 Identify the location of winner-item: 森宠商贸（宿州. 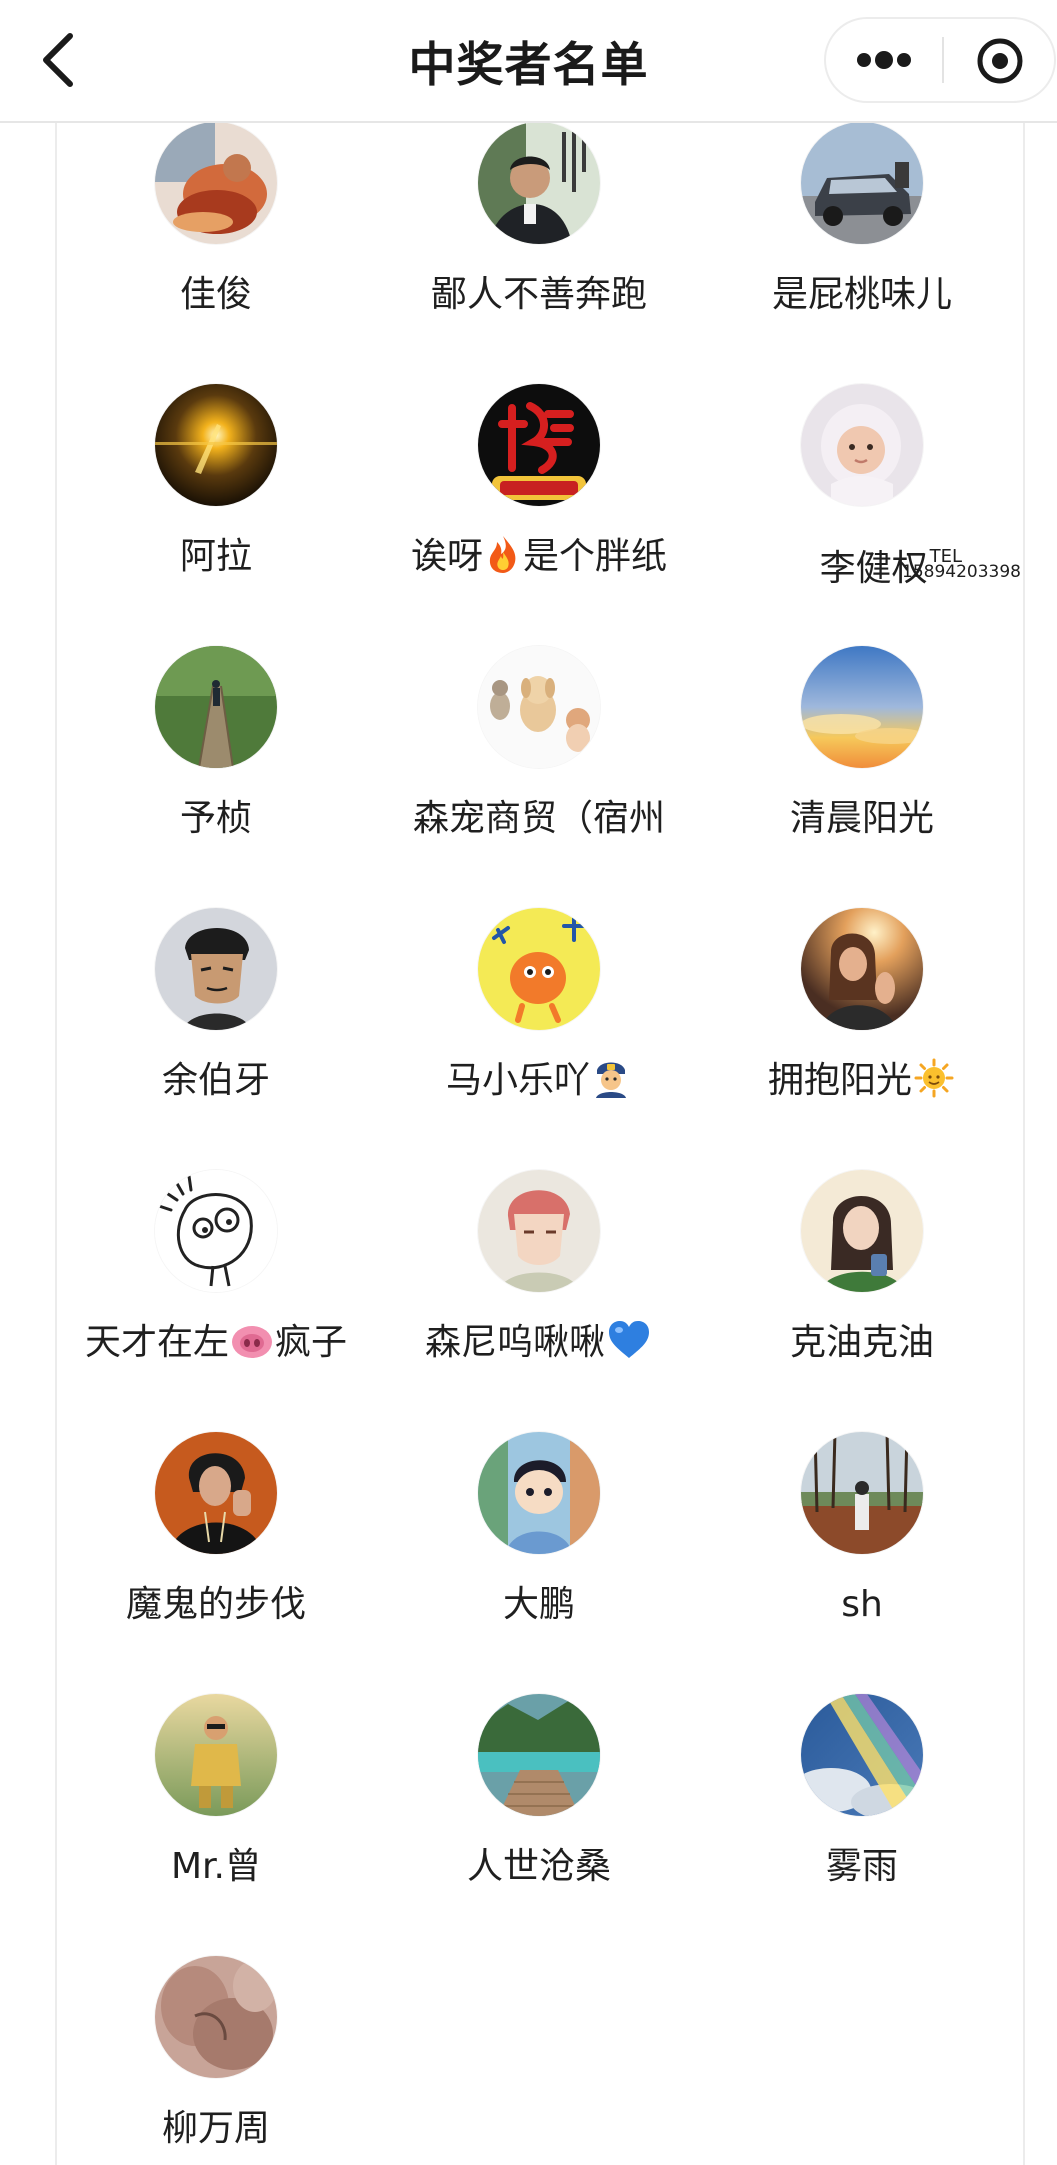
(539, 766).